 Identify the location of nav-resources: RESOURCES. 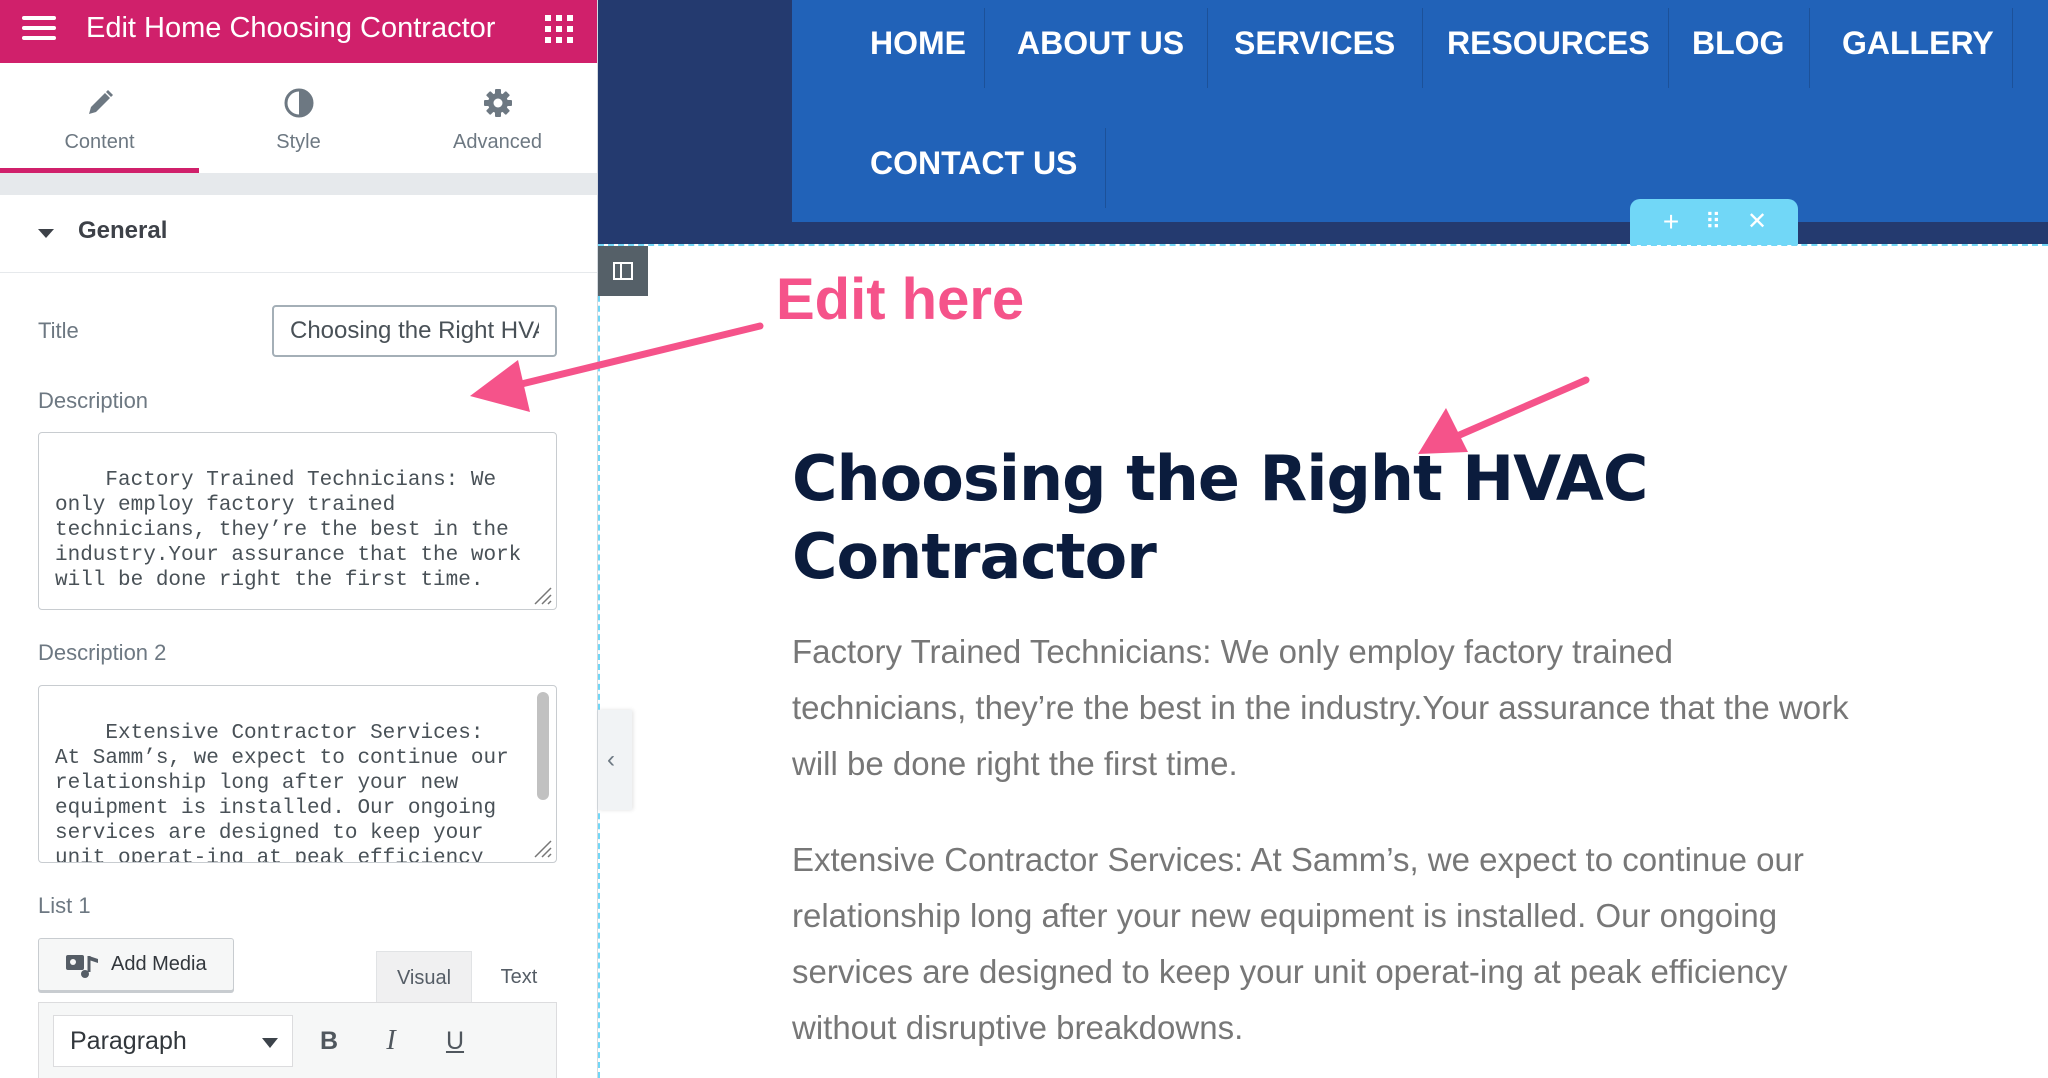
(1548, 43).